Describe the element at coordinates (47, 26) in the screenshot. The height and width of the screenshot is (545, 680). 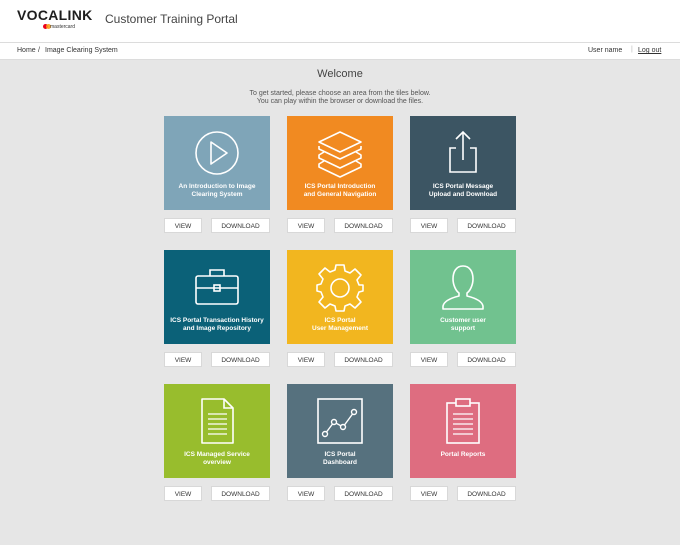
I see `mastercard-icon` at that location.